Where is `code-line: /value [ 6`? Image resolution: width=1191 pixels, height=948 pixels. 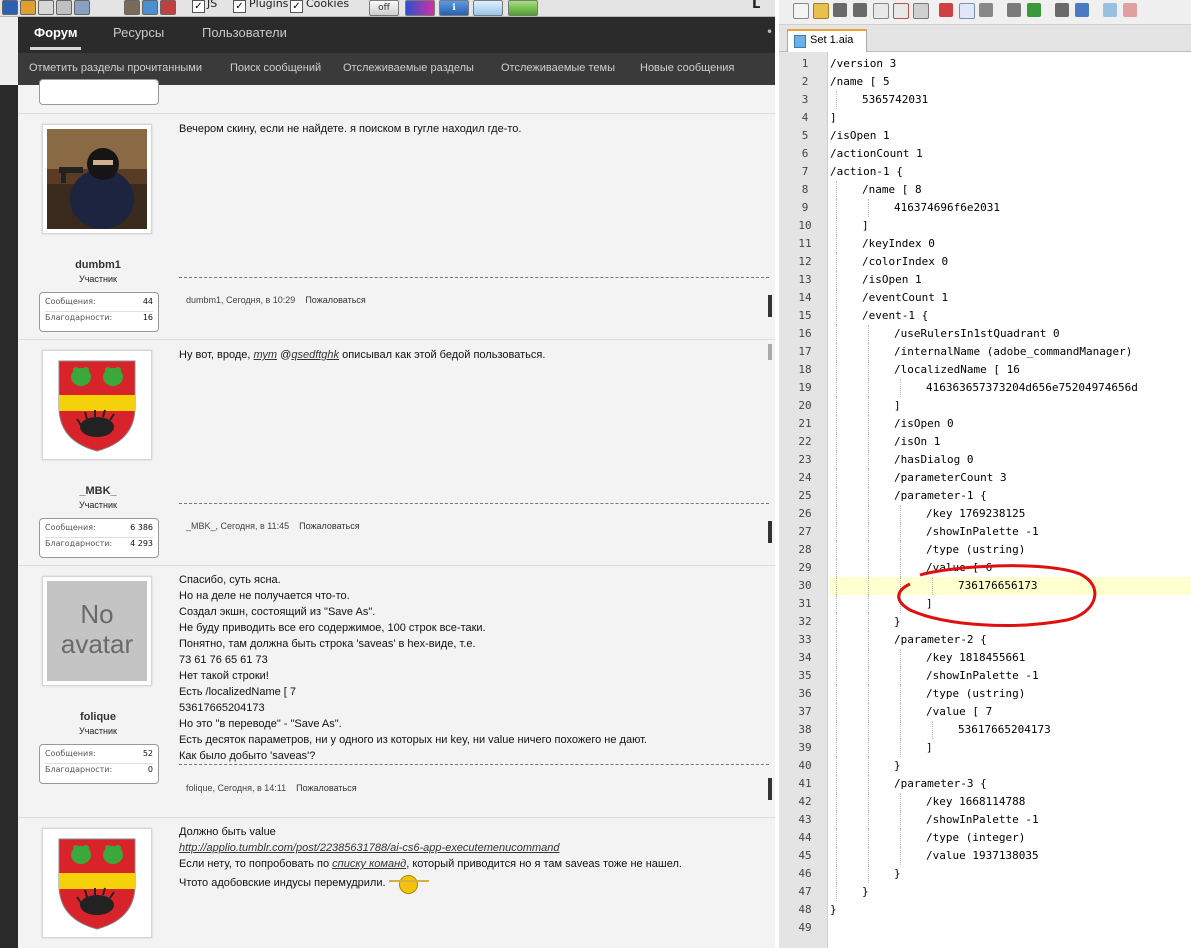 code-line: /value [ 6 is located at coordinates (1010, 568).